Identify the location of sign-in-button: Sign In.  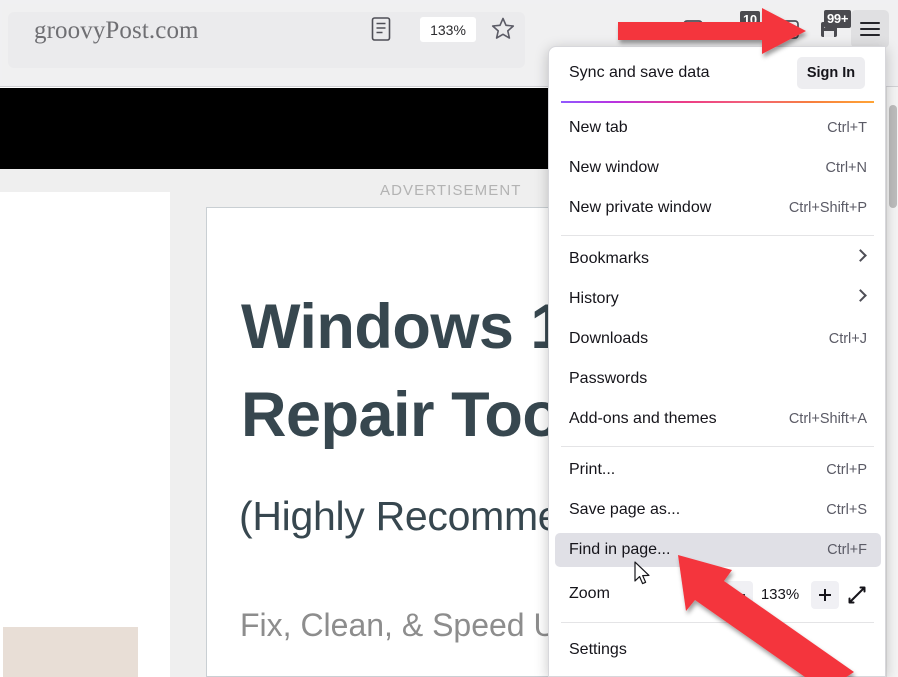
(831, 73).